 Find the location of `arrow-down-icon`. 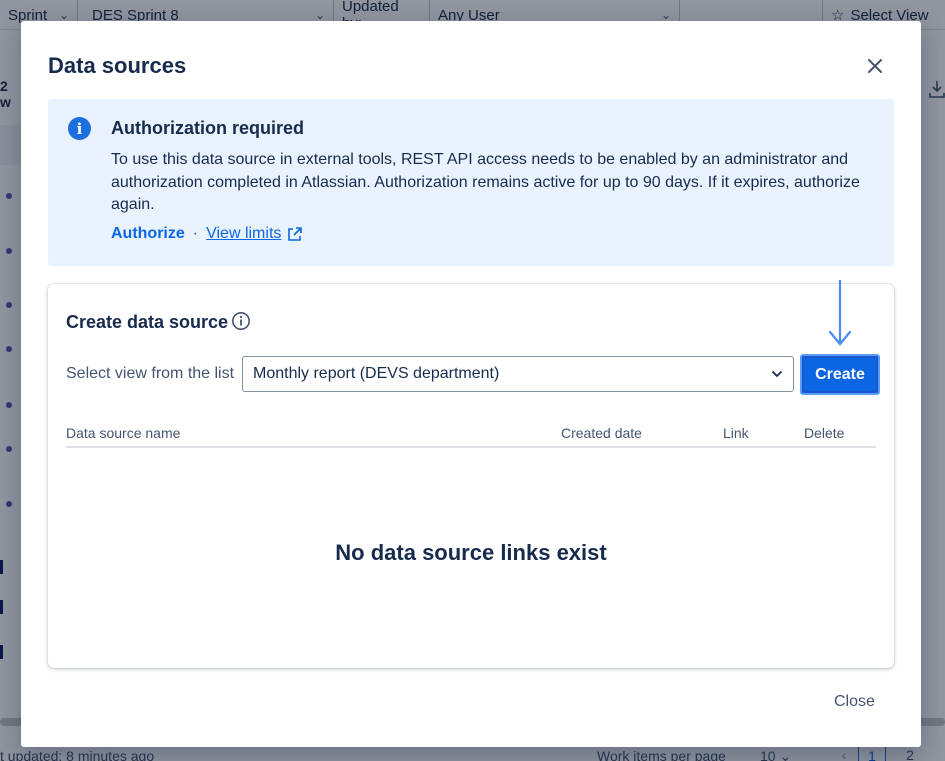

arrow-down-icon is located at coordinates (840, 313).